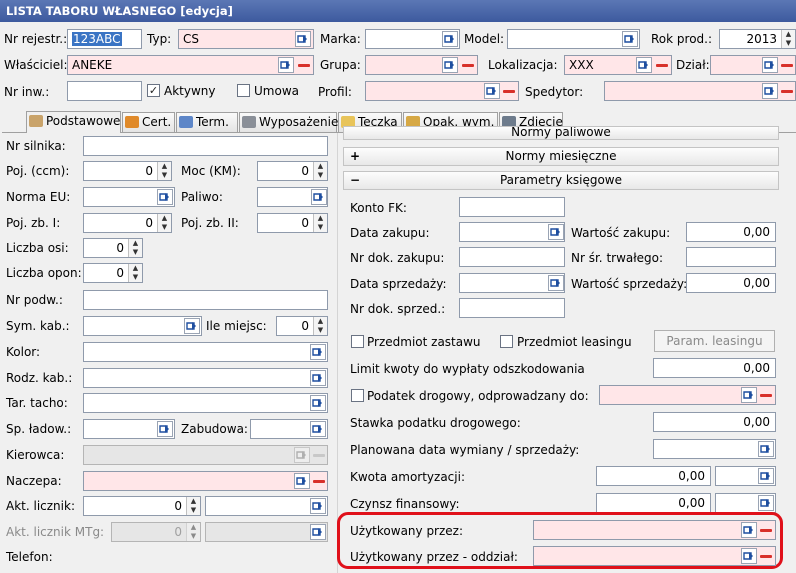 The width and height of the screenshot is (796, 573). Describe the element at coordinates (766, 476) in the screenshot. I see `kwota-amortyzacji-unit-lookup-button` at that location.